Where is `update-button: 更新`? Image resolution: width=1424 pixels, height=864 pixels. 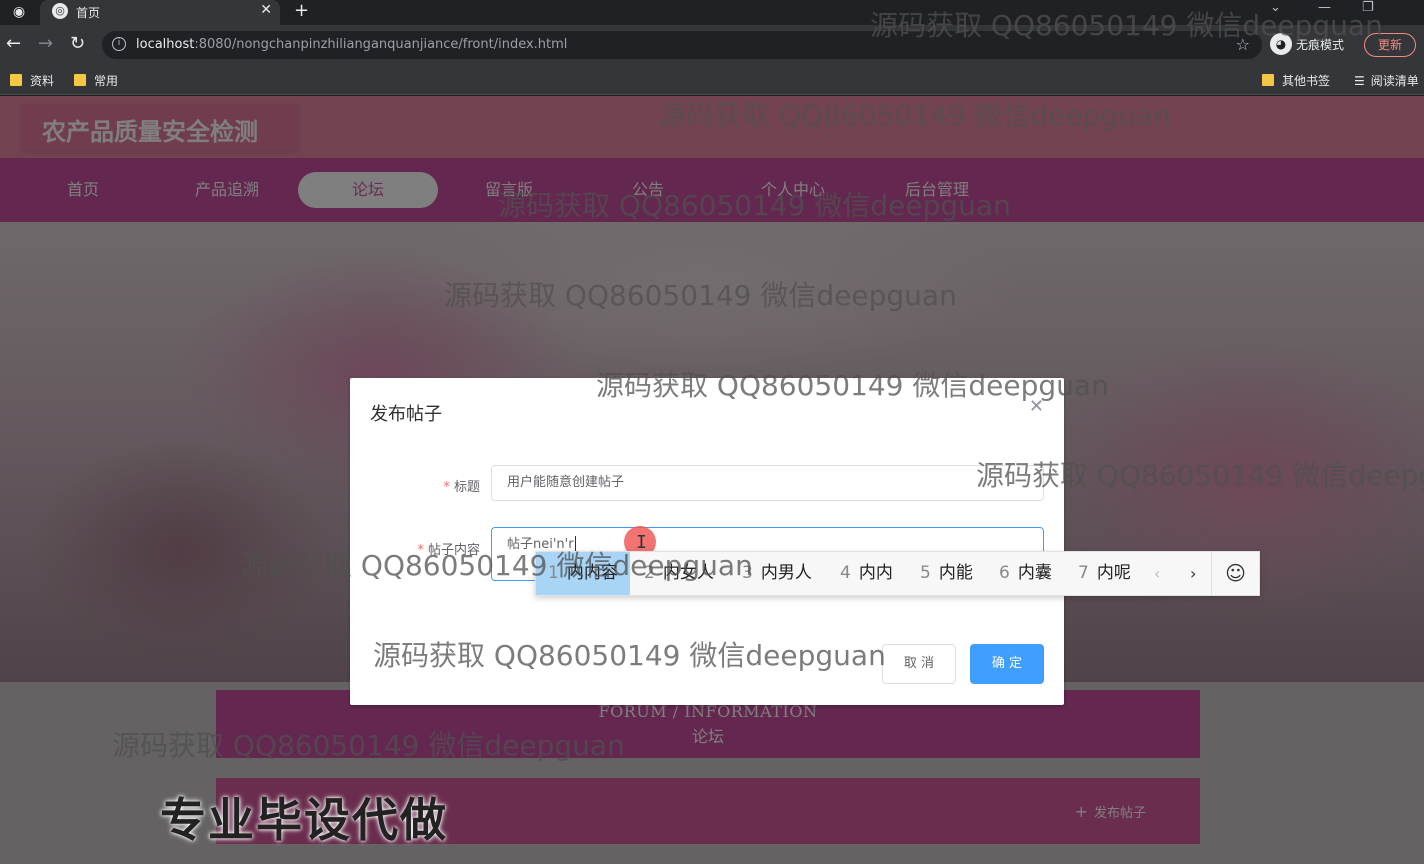 update-button: 更新 is located at coordinates (1390, 45).